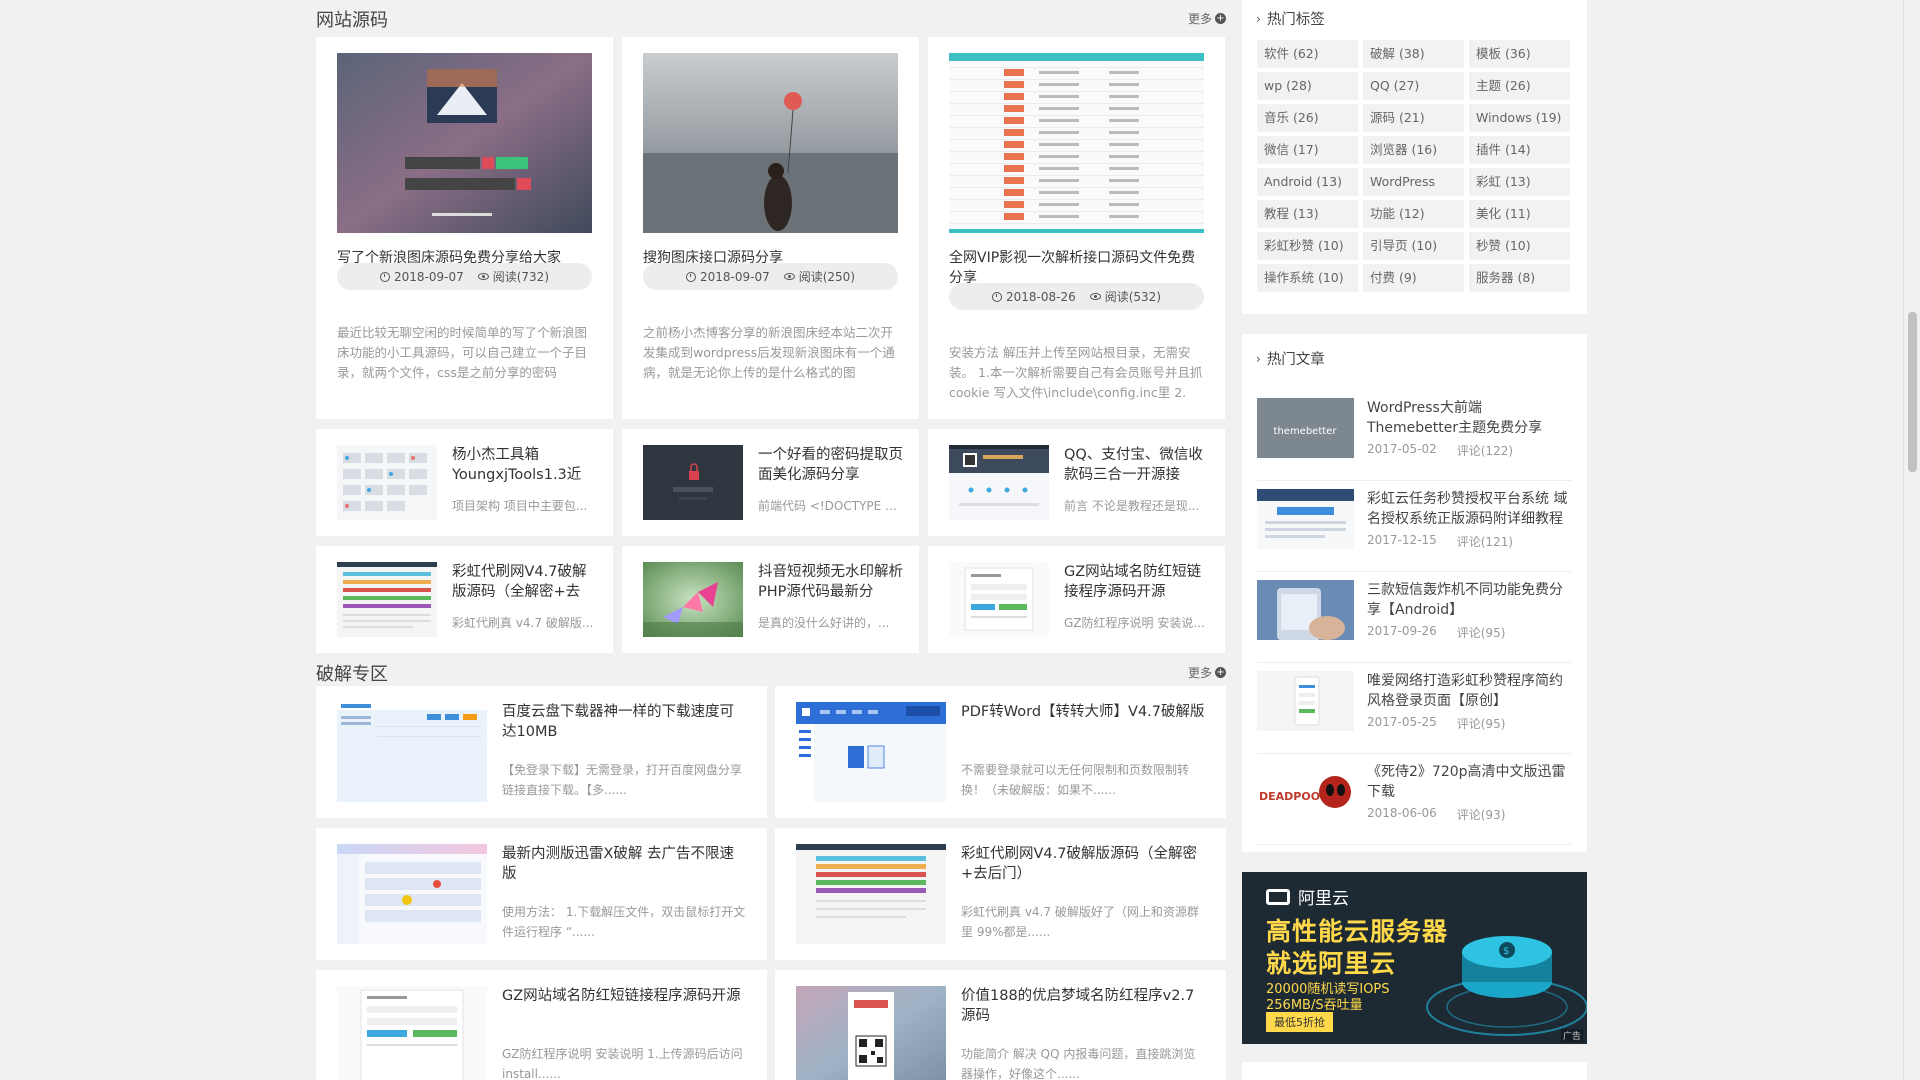  Describe the element at coordinates (1307, 182) in the screenshot. I see `tag-link: Android (13)` at that location.